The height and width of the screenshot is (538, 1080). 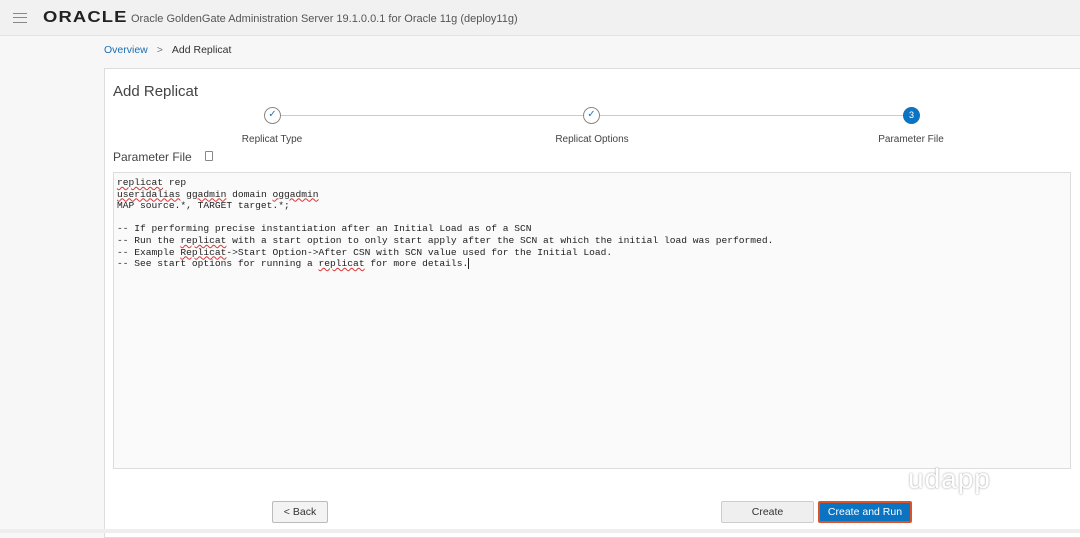 I want to click on misspelled-word: useridalias, so click(x=149, y=194).